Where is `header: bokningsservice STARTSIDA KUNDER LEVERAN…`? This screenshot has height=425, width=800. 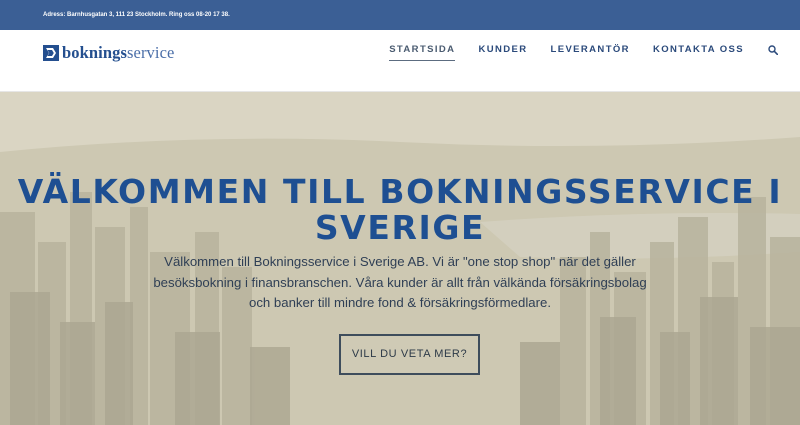
header: bokningsservice STARTSIDA KUNDER LEVERAN… is located at coordinates (400, 61).